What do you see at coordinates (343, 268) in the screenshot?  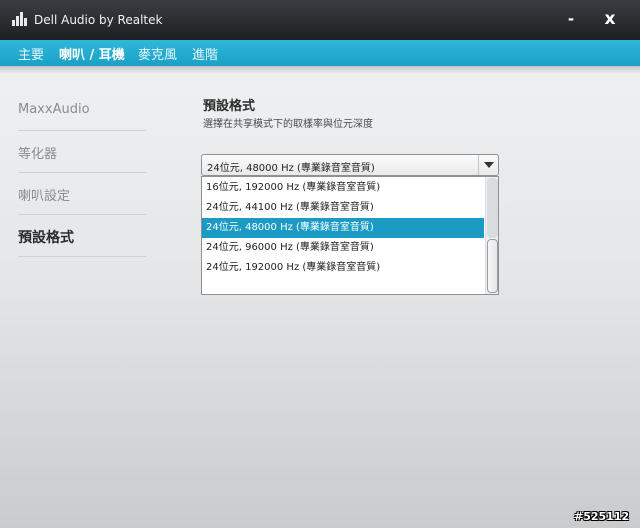 I see `format-option: 24位元, 192000 Hz (專業錄音室音質)` at bounding box center [343, 268].